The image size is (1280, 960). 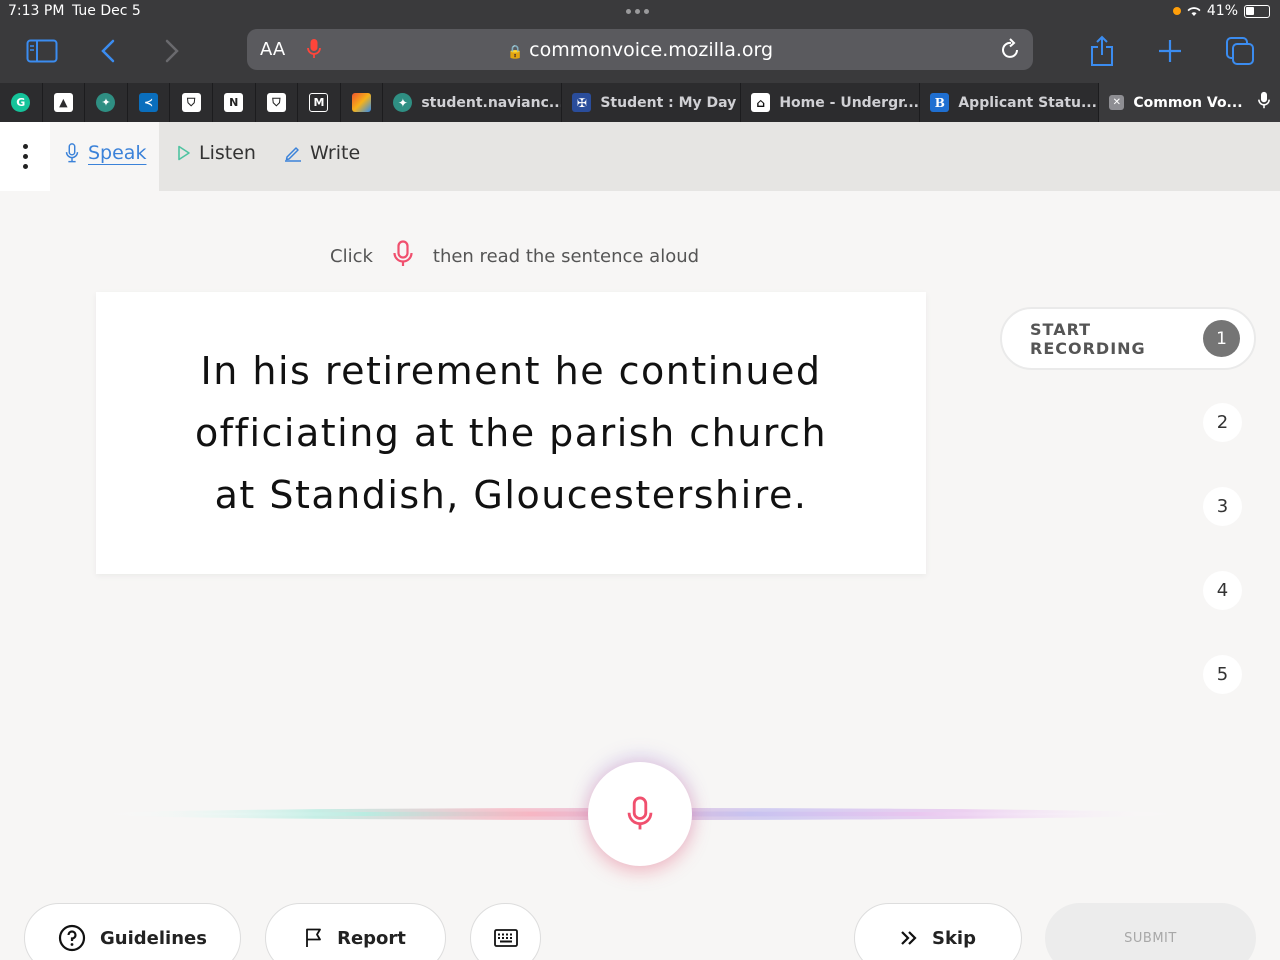 I want to click on url-field: 🔒 commonvoice.mozilla.org, so click(x=640, y=50).